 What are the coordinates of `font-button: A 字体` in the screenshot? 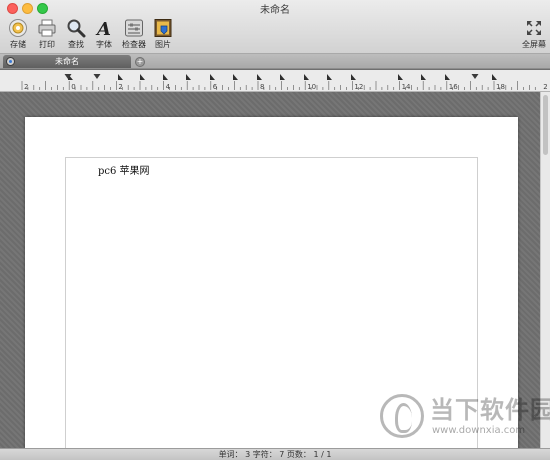 It's located at (104, 34).